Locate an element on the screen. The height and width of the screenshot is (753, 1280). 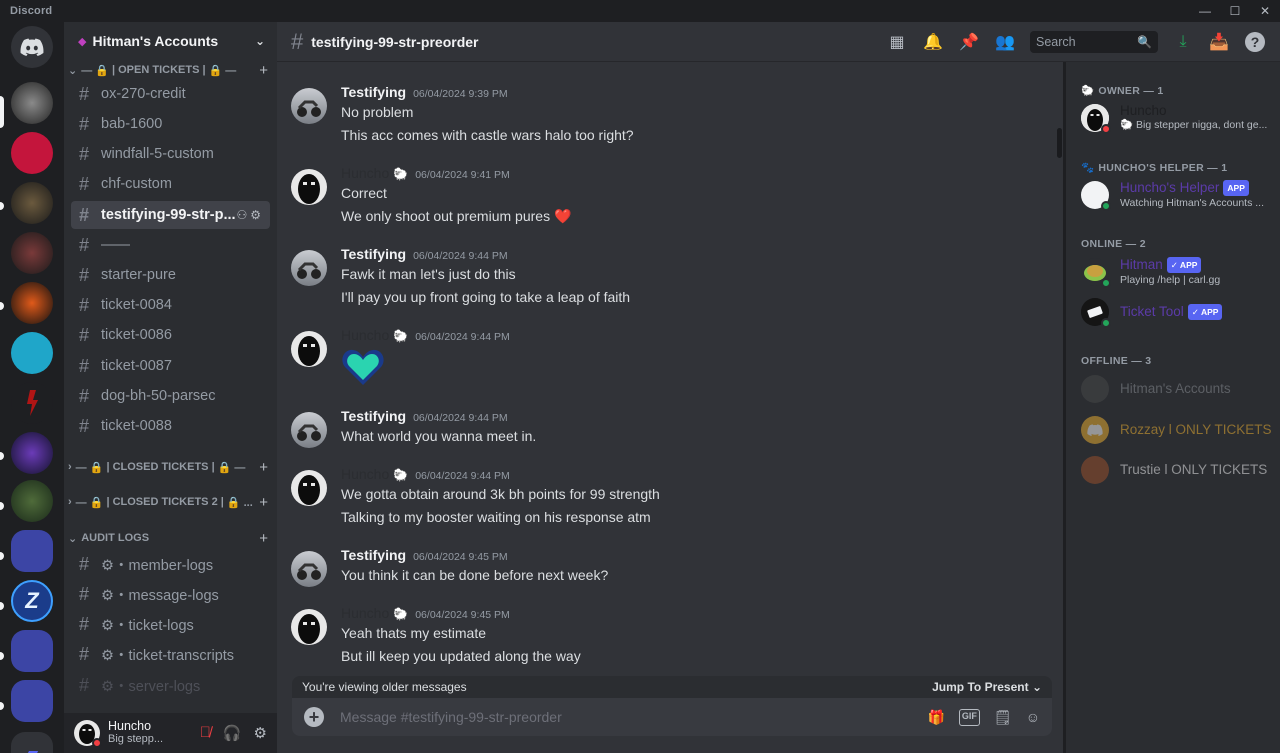
channel-item: # ⚙・ticket-transcripts is located at coordinates (170, 654).